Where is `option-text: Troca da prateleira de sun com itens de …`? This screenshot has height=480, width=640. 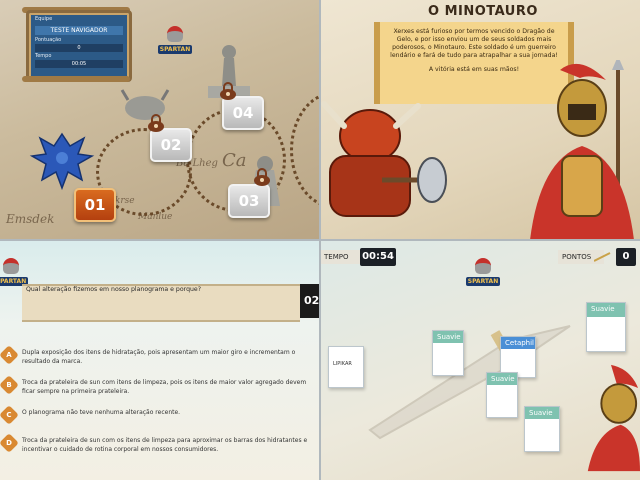 option-text: Troca da prateleira de sun com itens de … is located at coordinates (164, 387).